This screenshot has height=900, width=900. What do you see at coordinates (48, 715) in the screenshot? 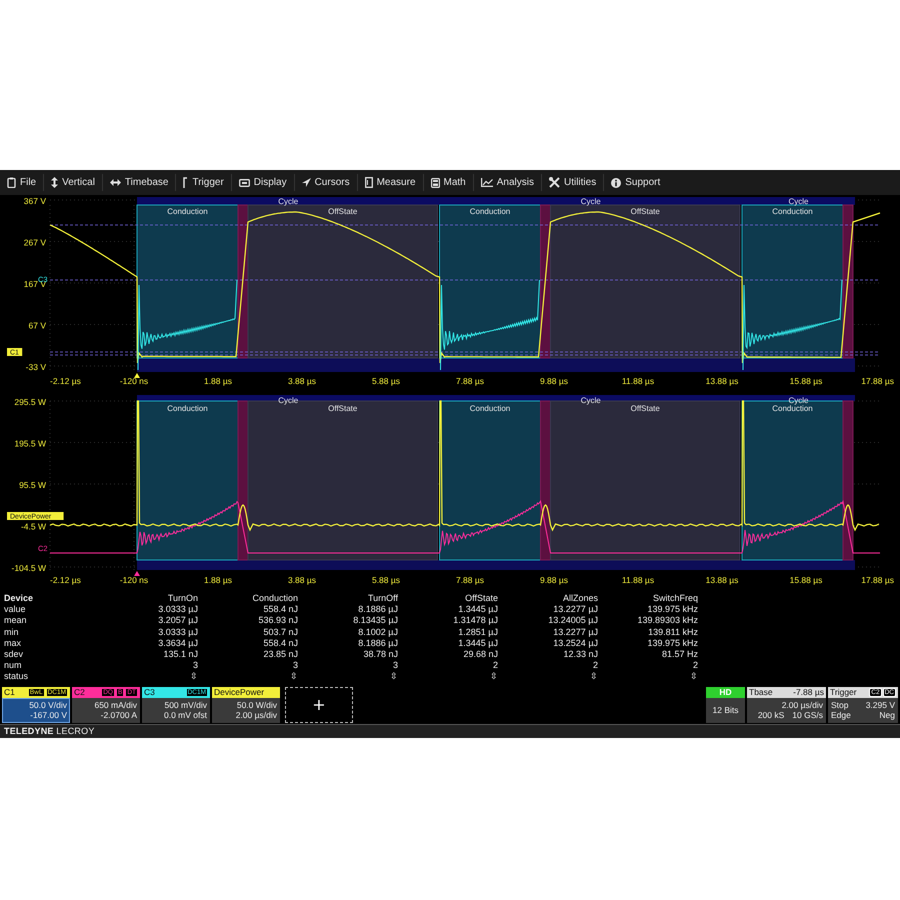
I see `readout-value: -167.00 V` at bounding box center [48, 715].